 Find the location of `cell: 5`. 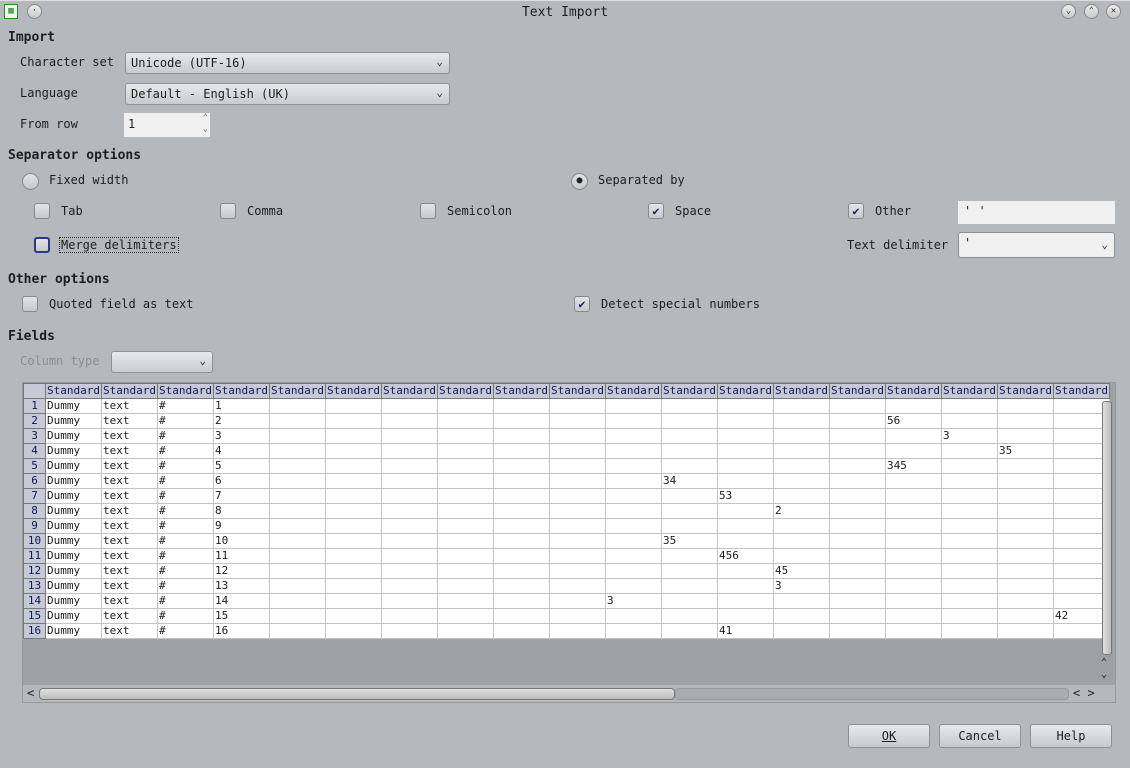

cell: 5 is located at coordinates (241, 466).